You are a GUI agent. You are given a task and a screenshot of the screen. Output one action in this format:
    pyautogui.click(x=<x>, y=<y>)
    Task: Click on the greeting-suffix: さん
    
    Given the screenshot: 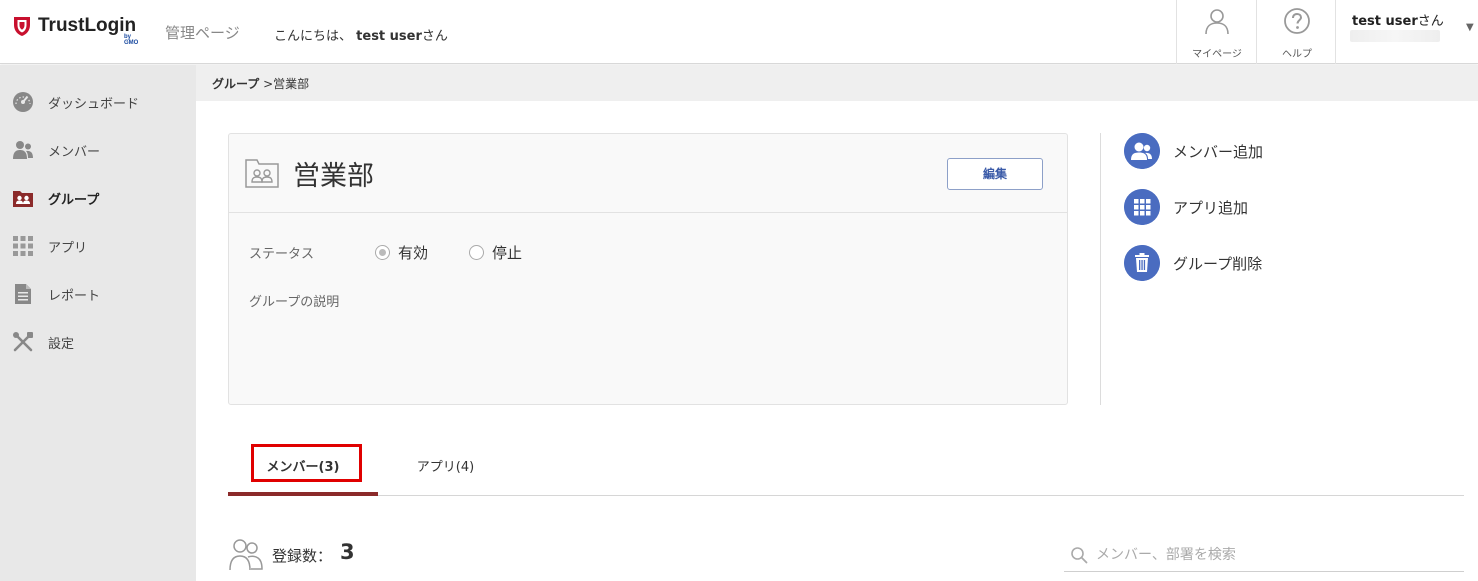 What is the action you would take?
    pyautogui.click(x=434, y=36)
    